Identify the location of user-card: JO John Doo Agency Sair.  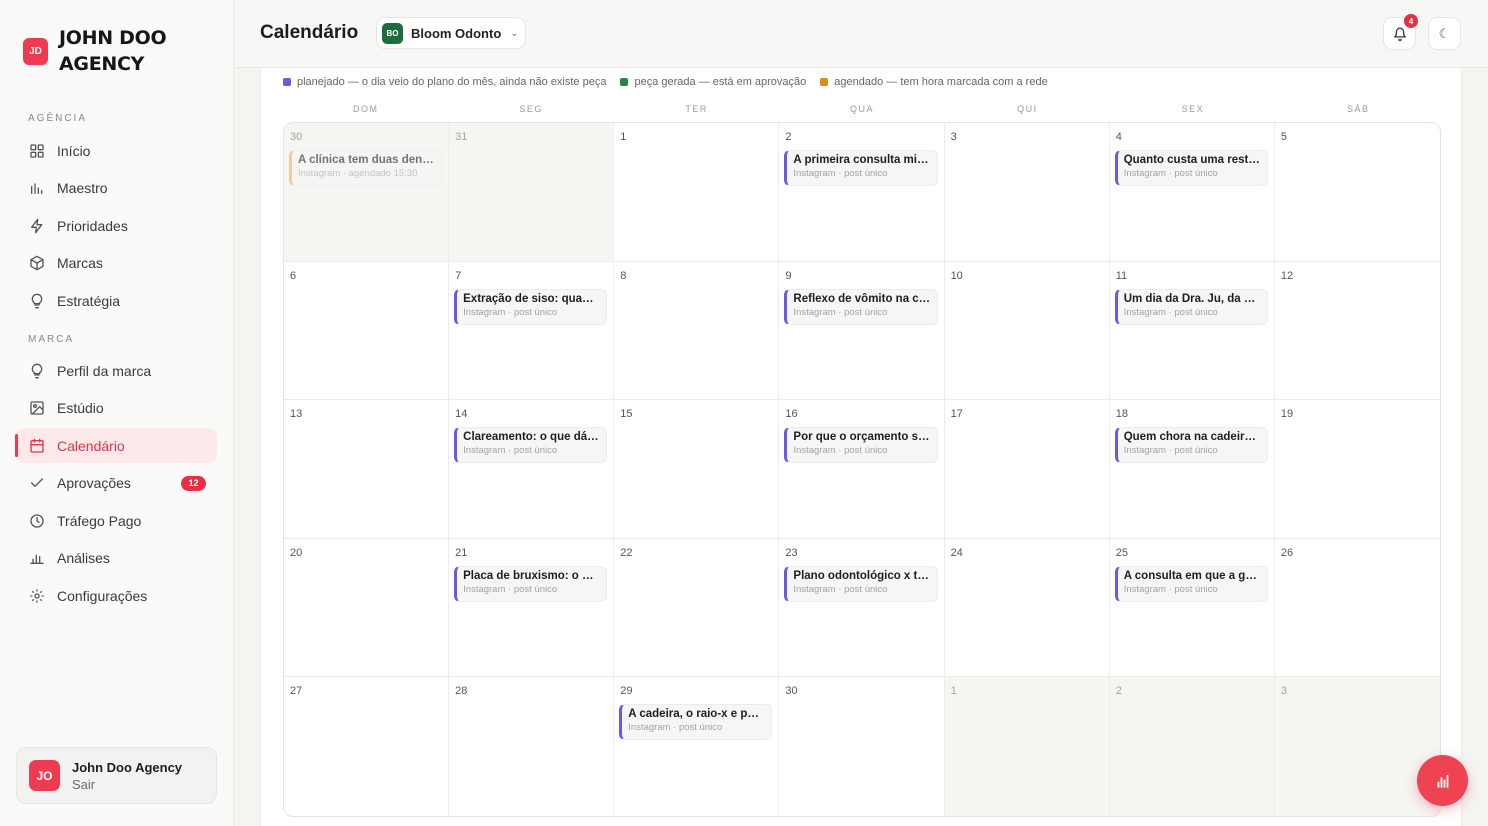
(116, 775).